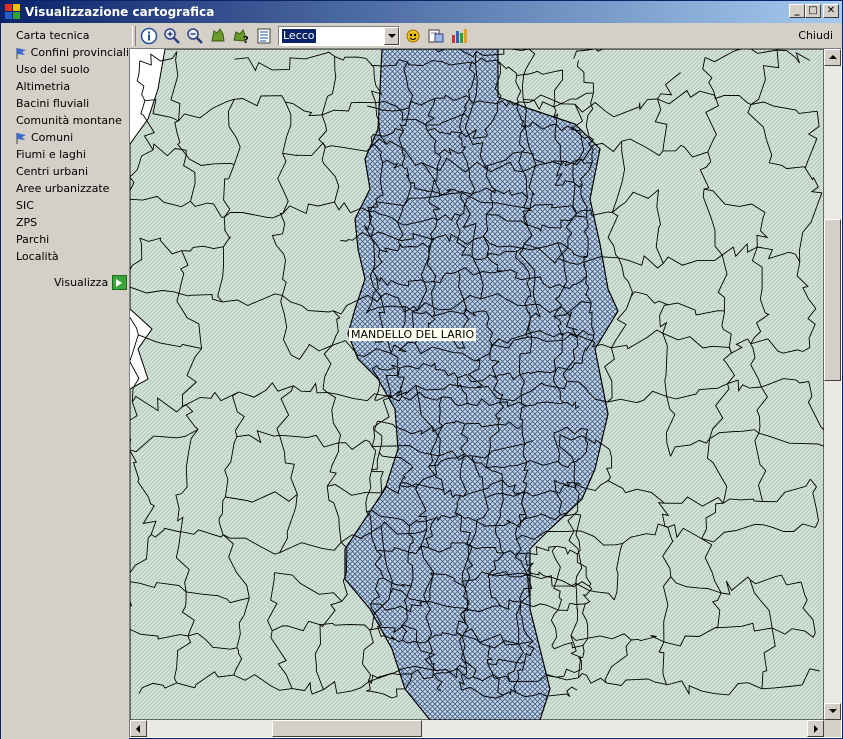  What do you see at coordinates (832, 728) in the screenshot?
I see `scroll-corner` at bounding box center [832, 728].